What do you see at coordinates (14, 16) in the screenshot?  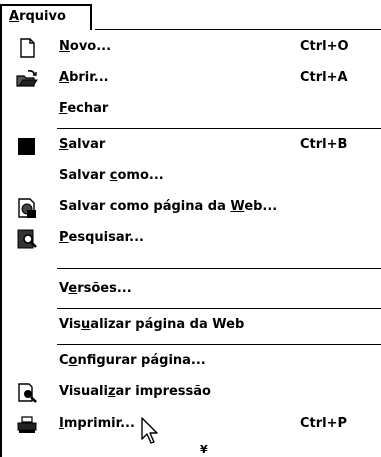 I see `menu-title-mnemonic: A` at bounding box center [14, 16].